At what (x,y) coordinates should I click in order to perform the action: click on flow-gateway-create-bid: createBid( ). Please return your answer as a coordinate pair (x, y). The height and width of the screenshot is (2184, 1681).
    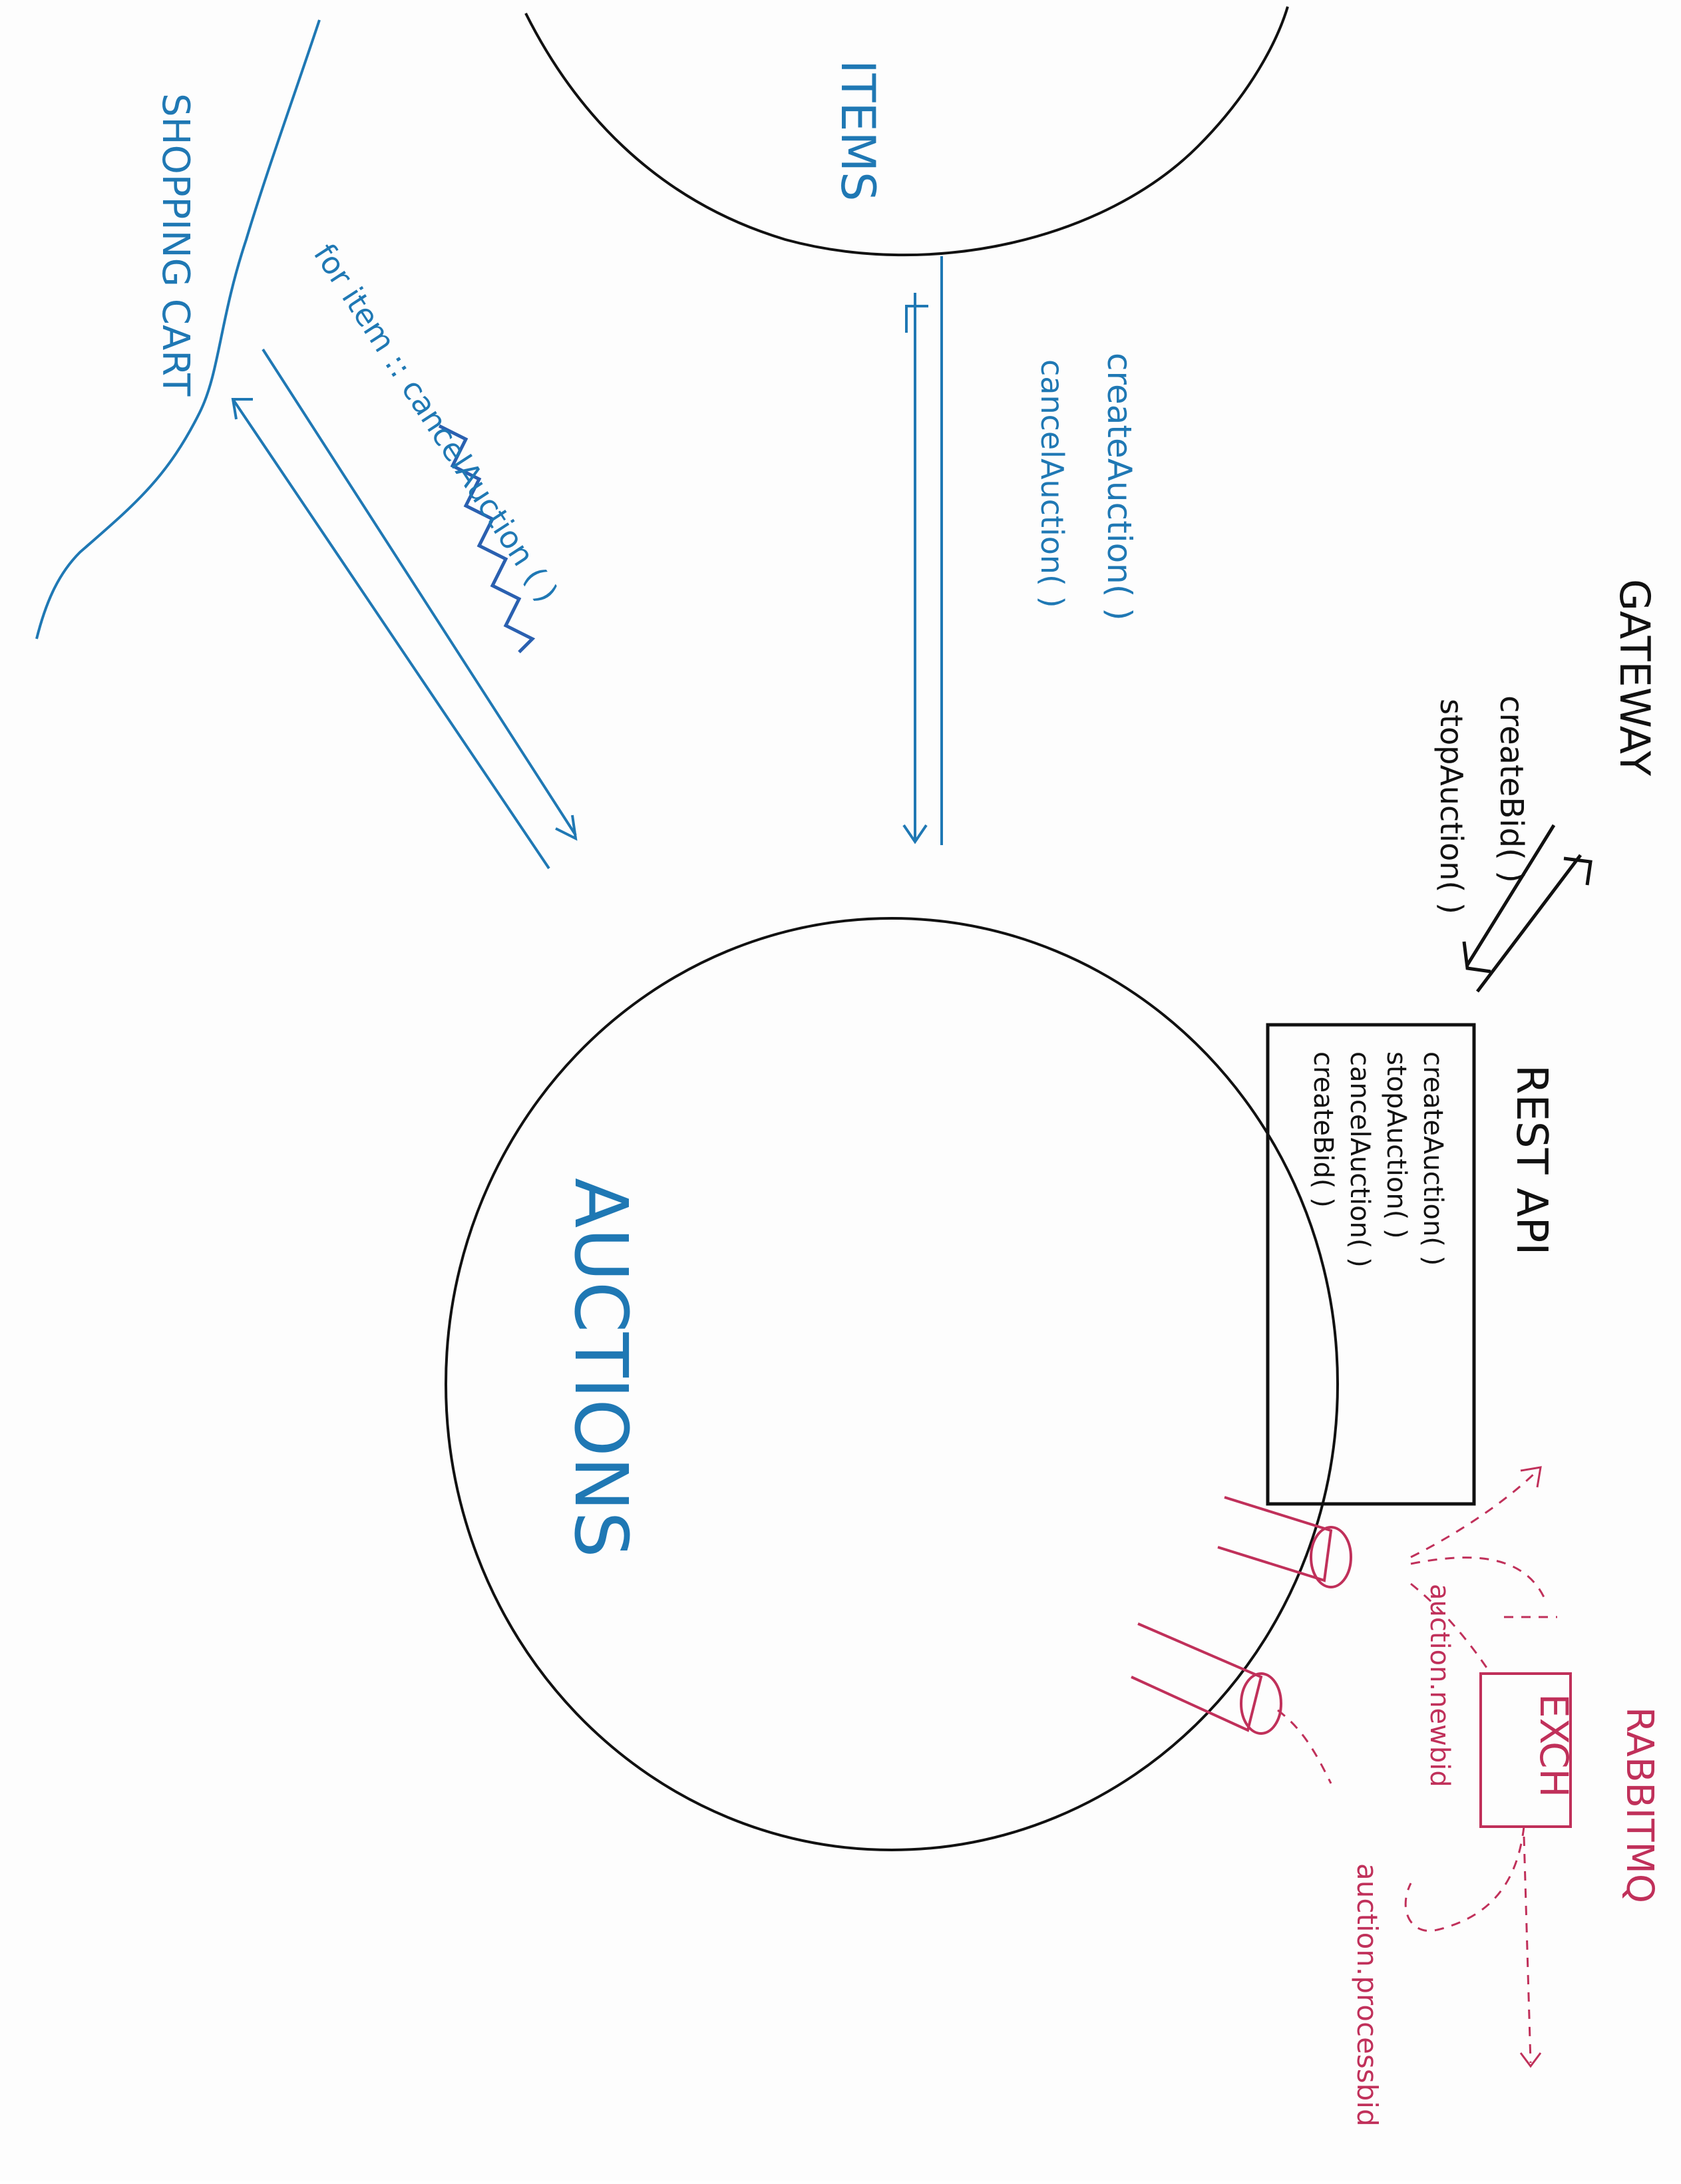
    Looking at the image, I should click on (1511, 789).